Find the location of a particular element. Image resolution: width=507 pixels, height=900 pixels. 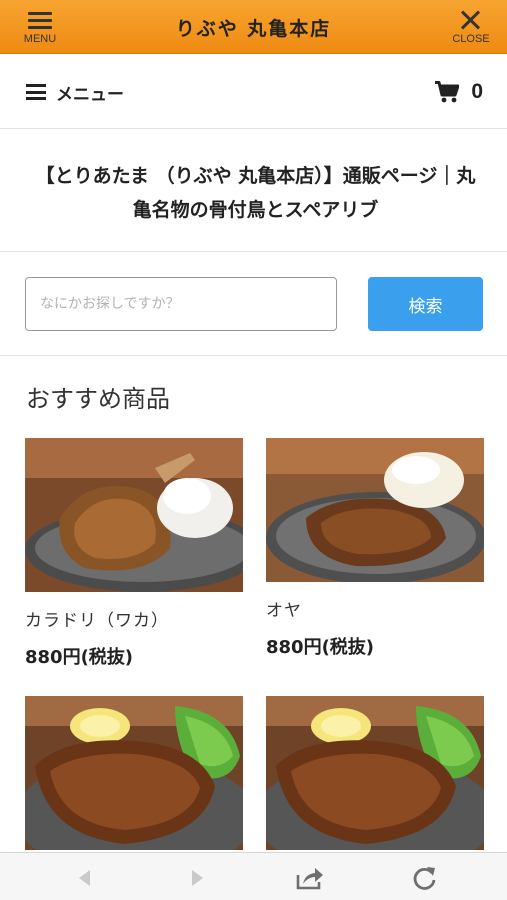

shop-title: りぶや 丸亀本店 is located at coordinates (253, 27).